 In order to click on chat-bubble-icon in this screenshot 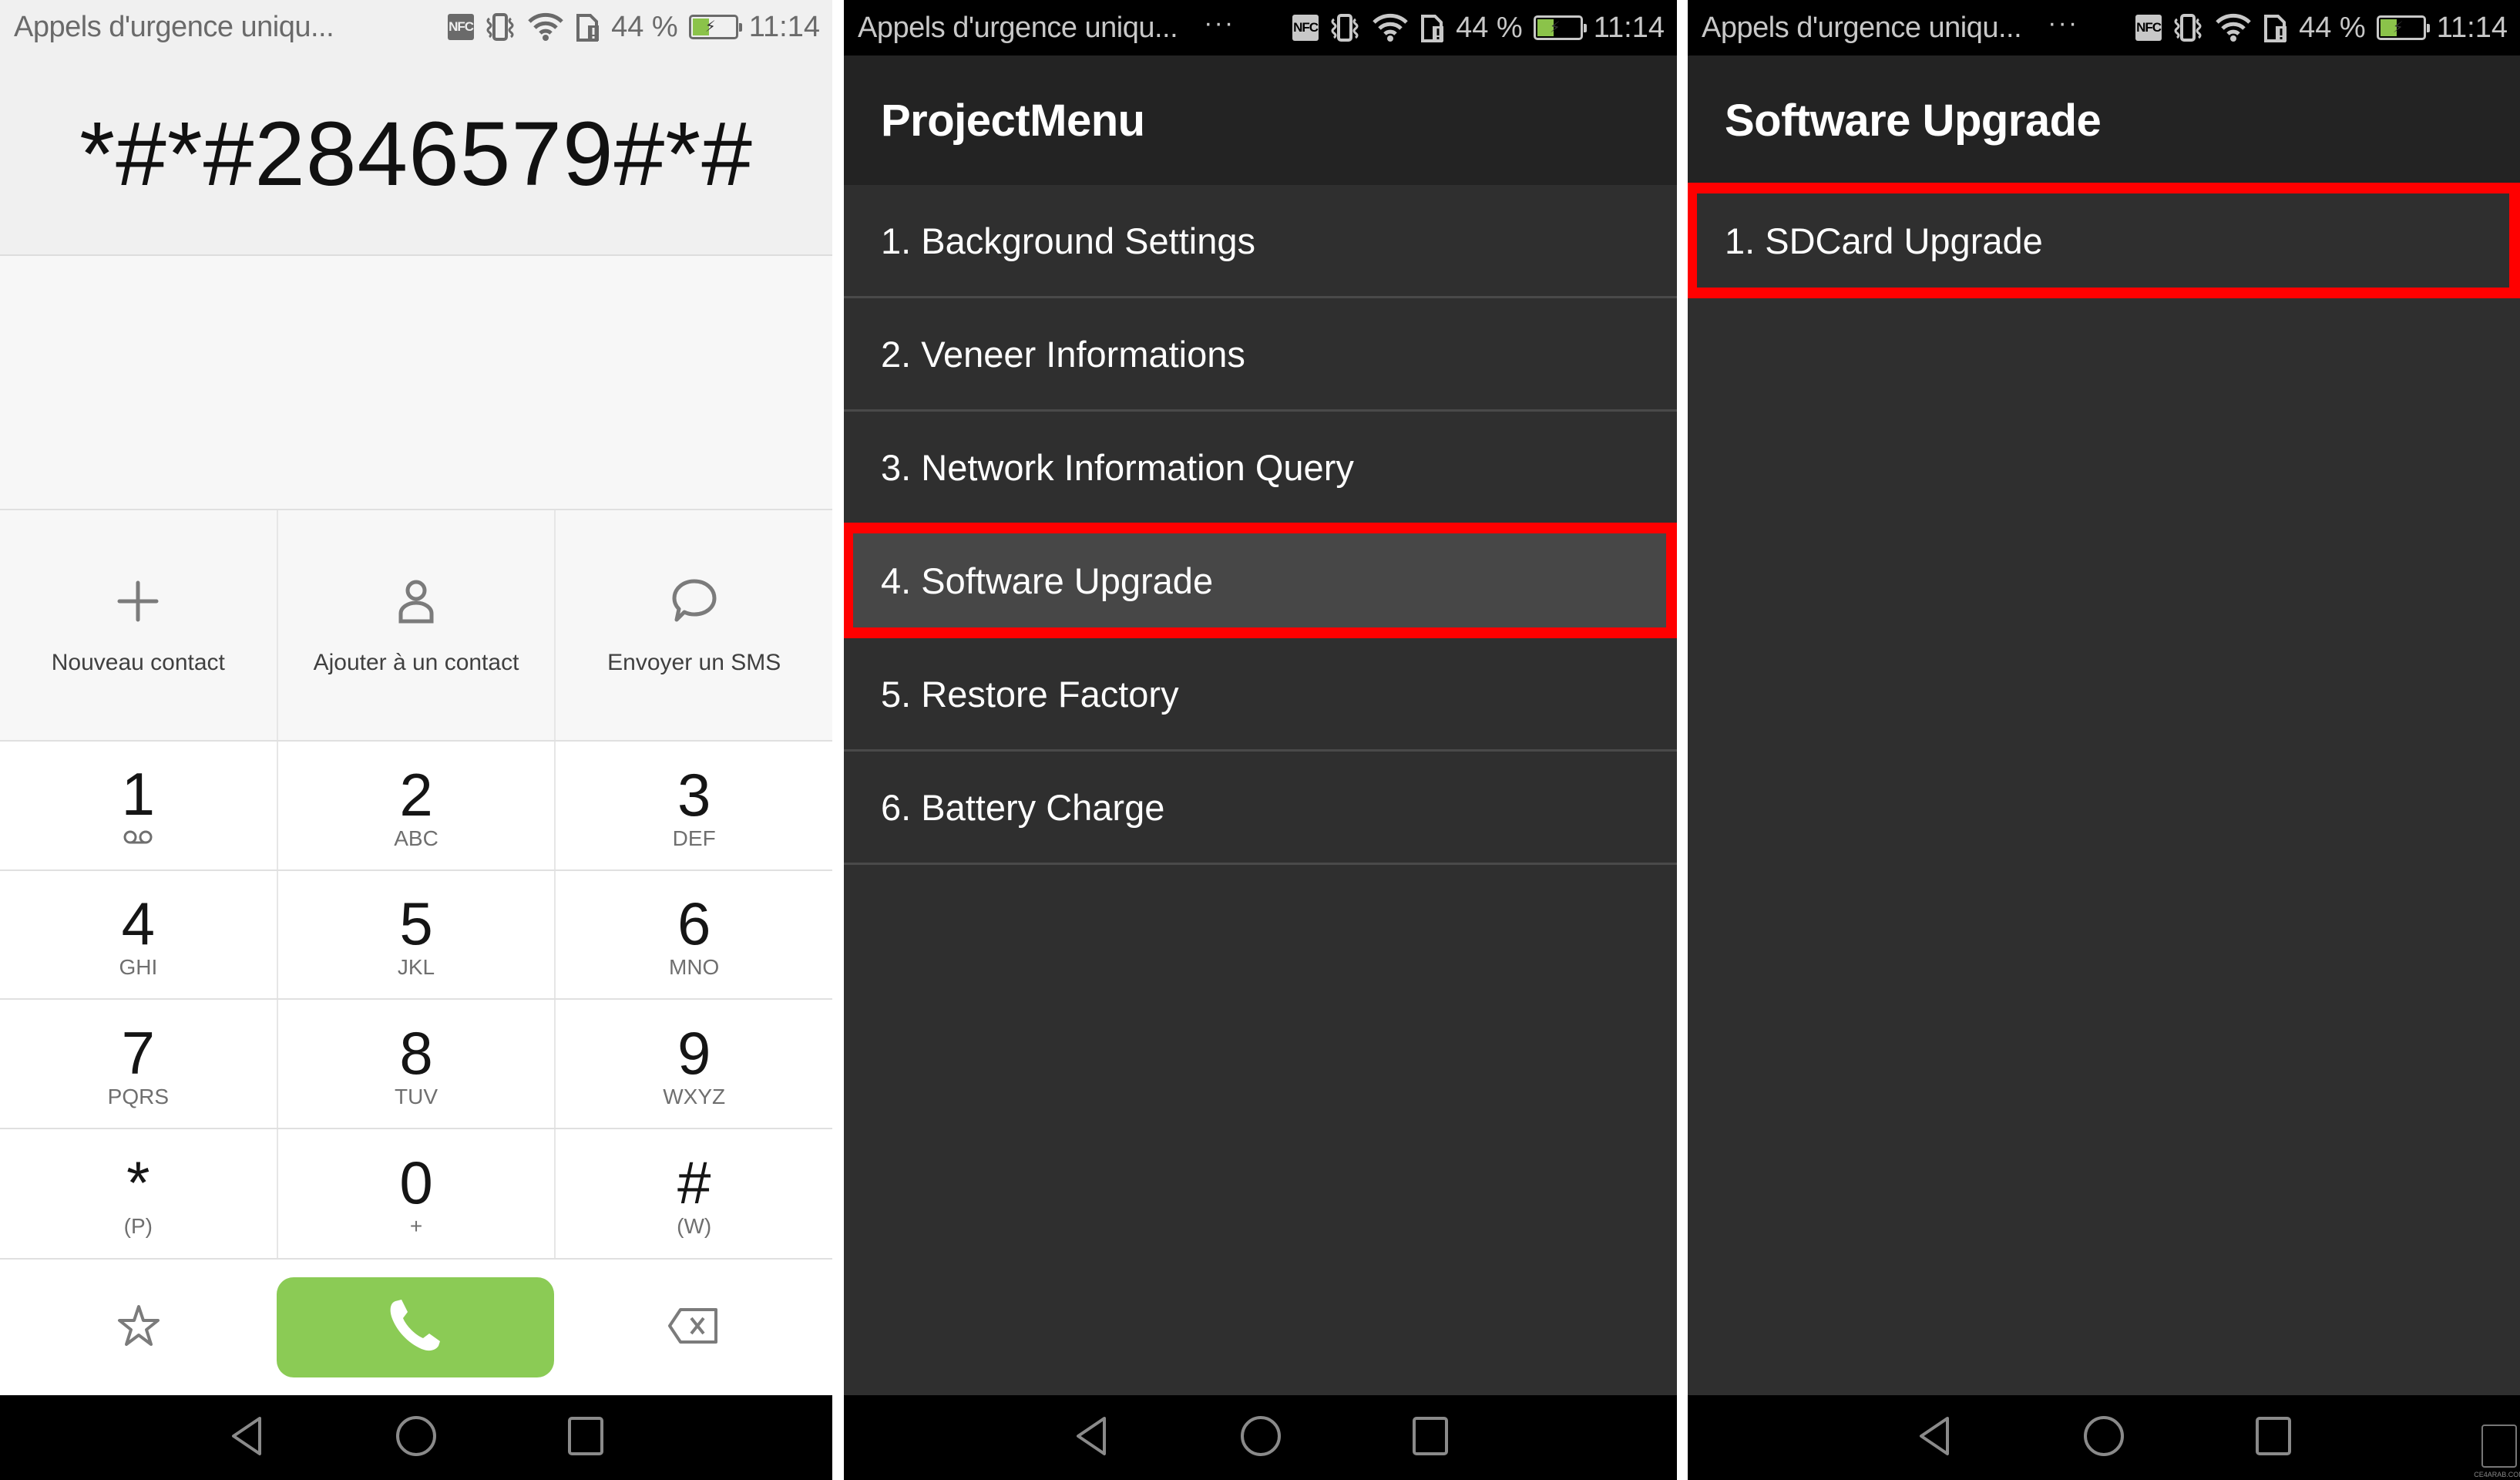, I will do `click(694, 601)`.